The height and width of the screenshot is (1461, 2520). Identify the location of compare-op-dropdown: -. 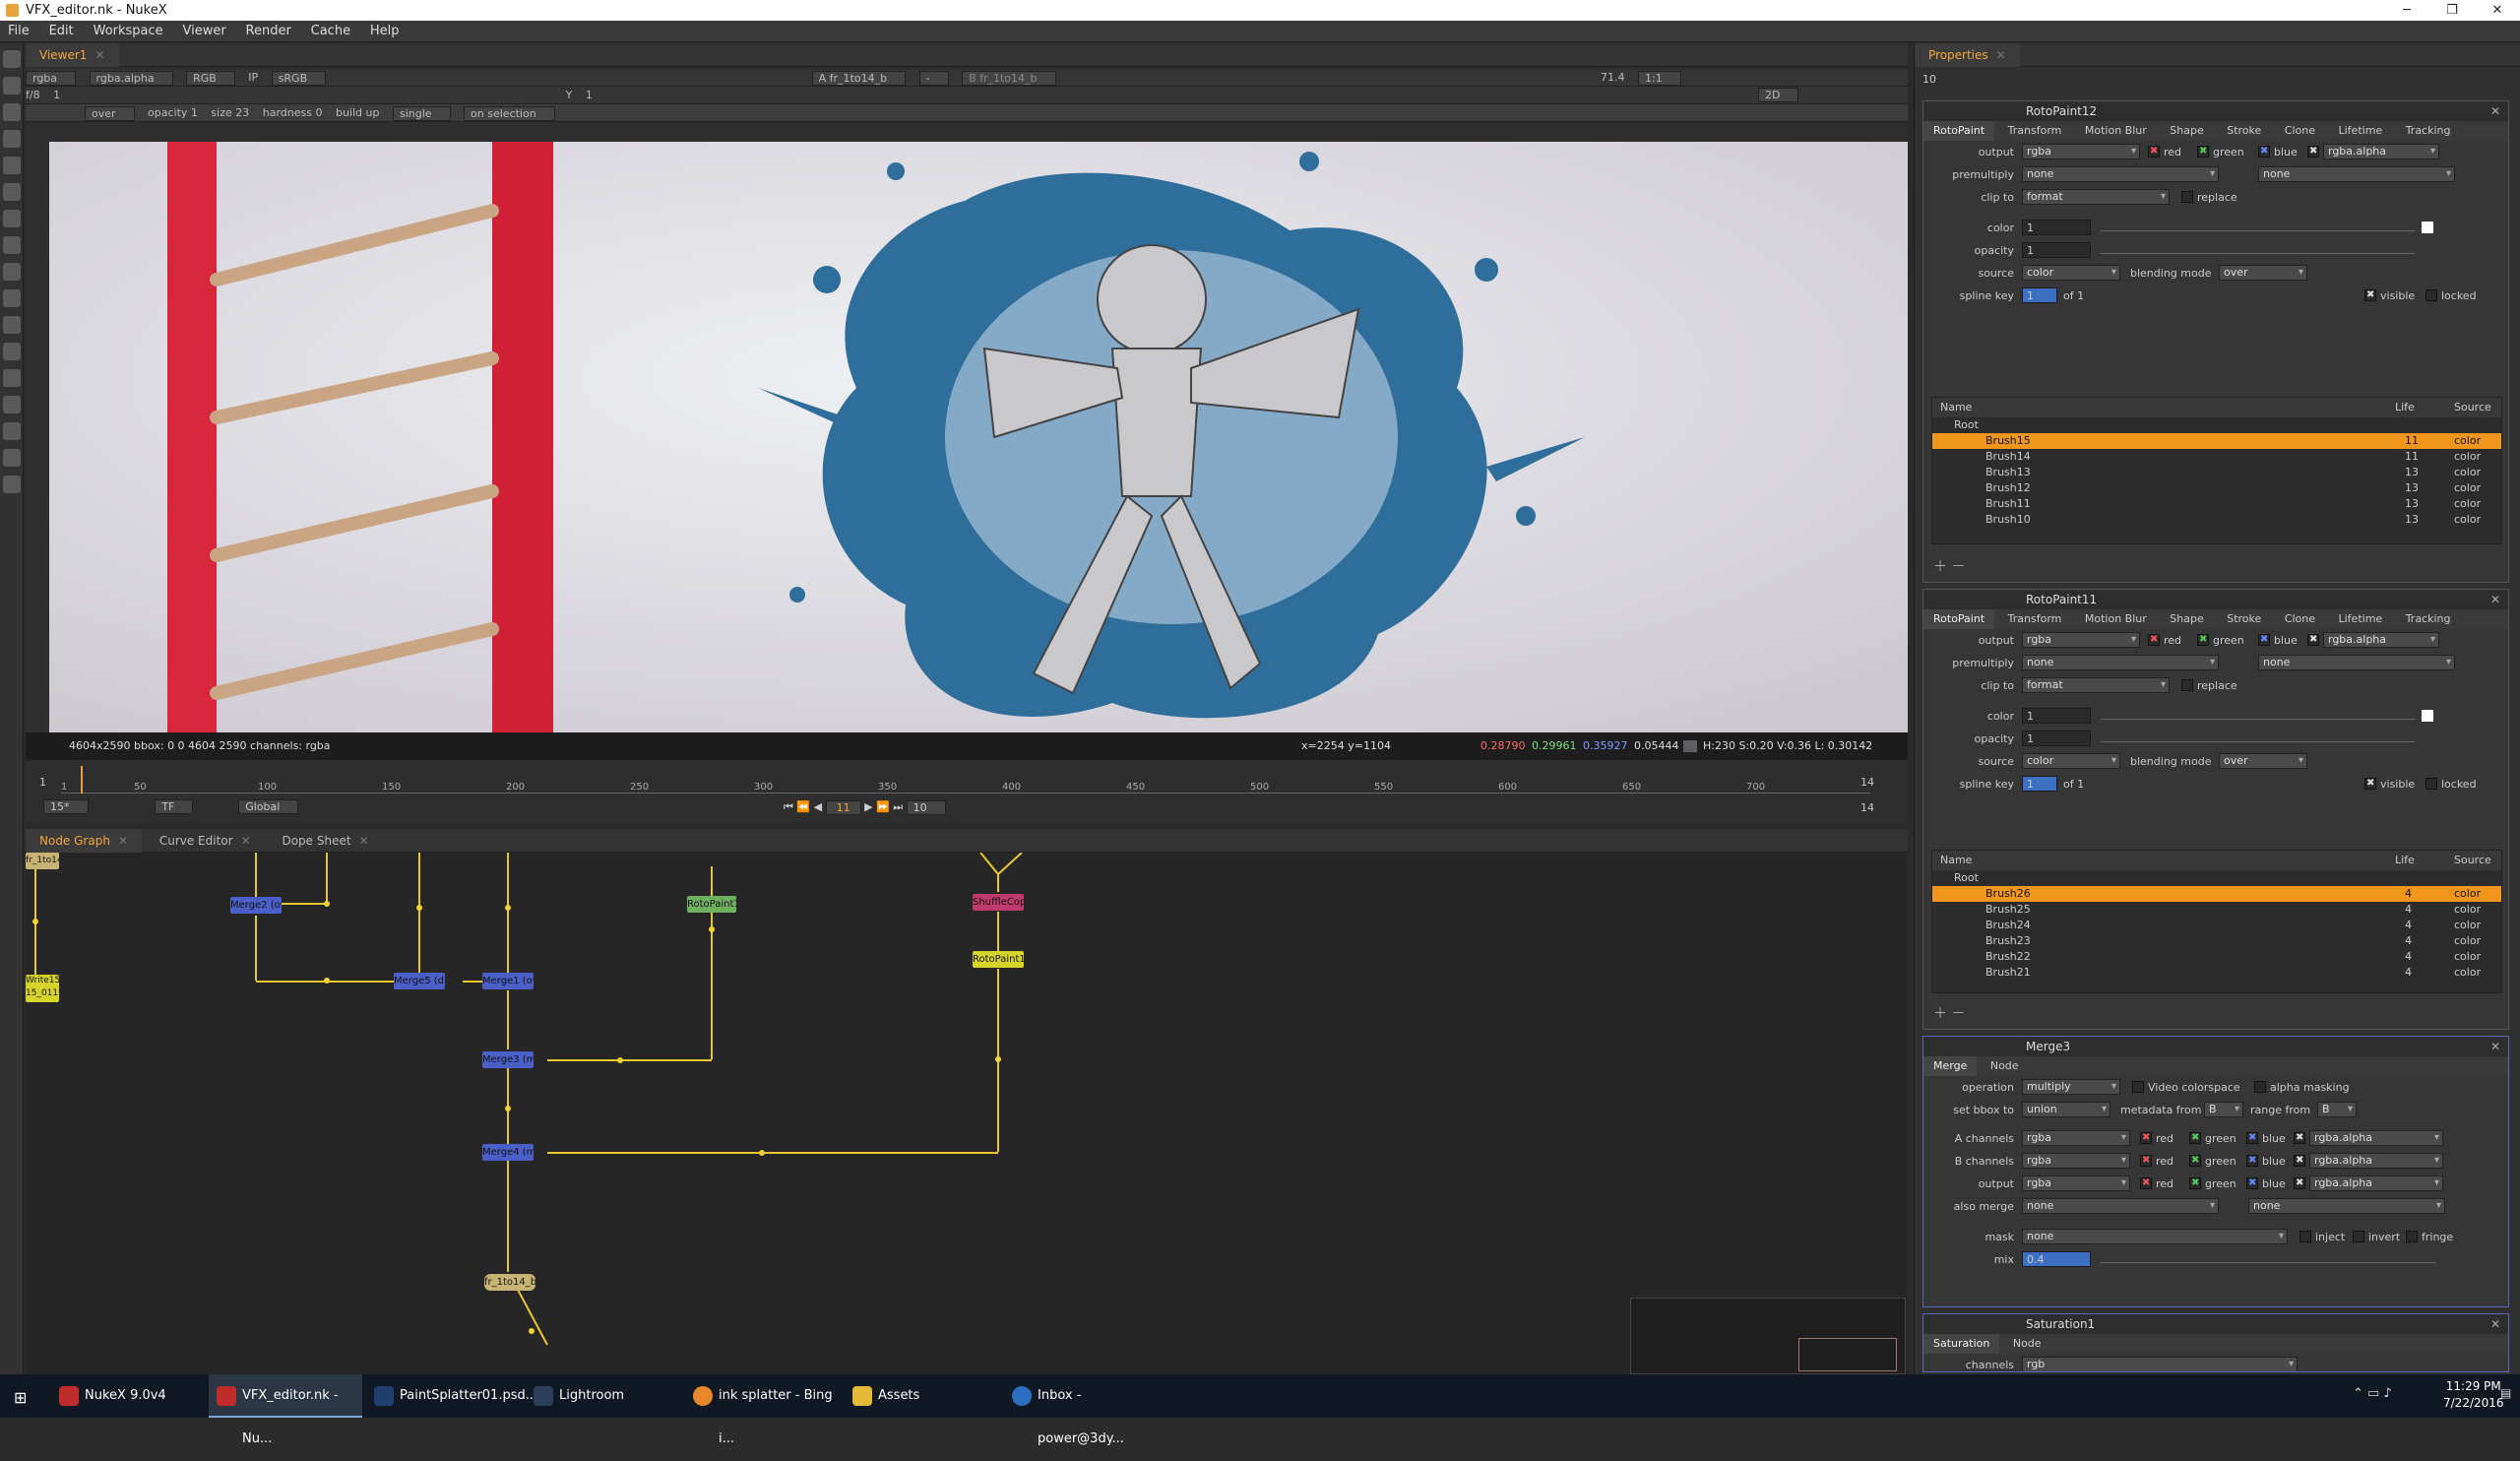
(933, 78).